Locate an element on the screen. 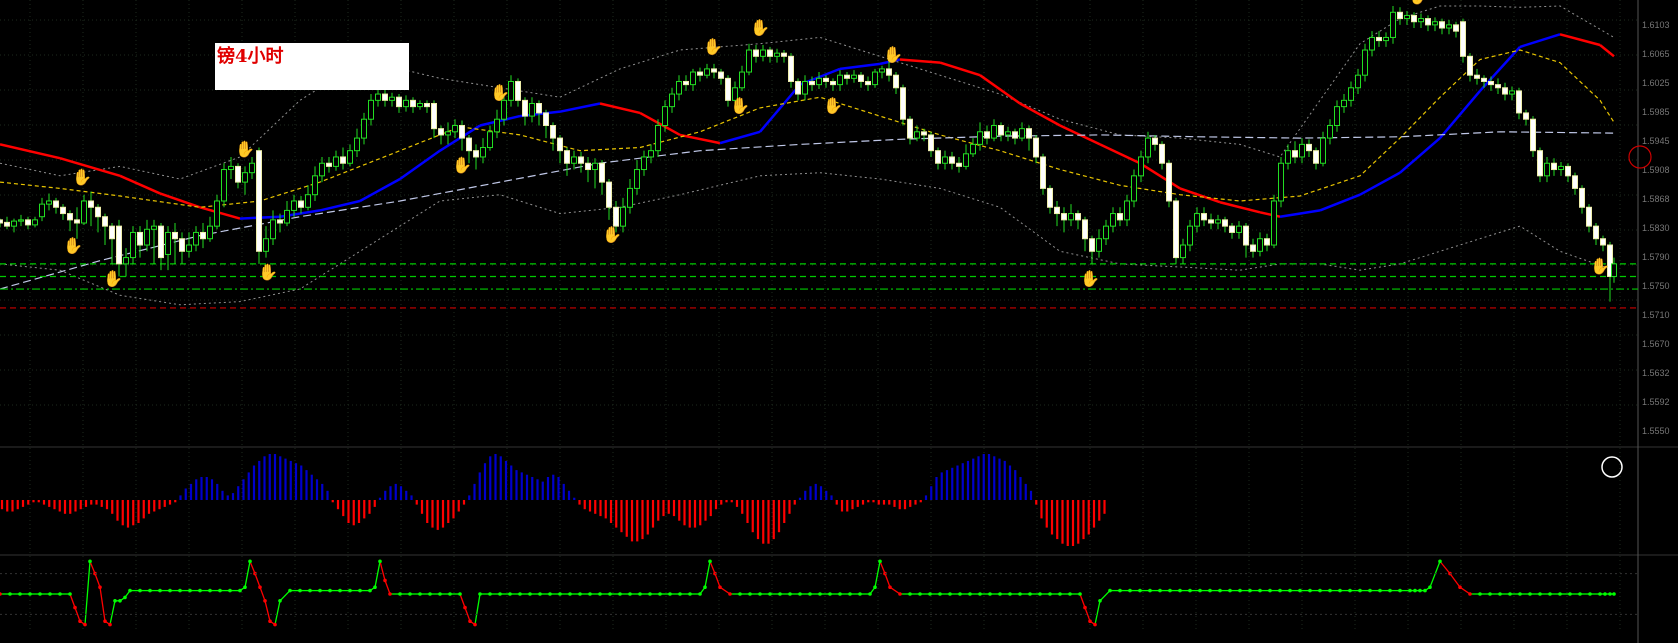  price-tick-label: 1.5670 is located at coordinates (1656, 344).